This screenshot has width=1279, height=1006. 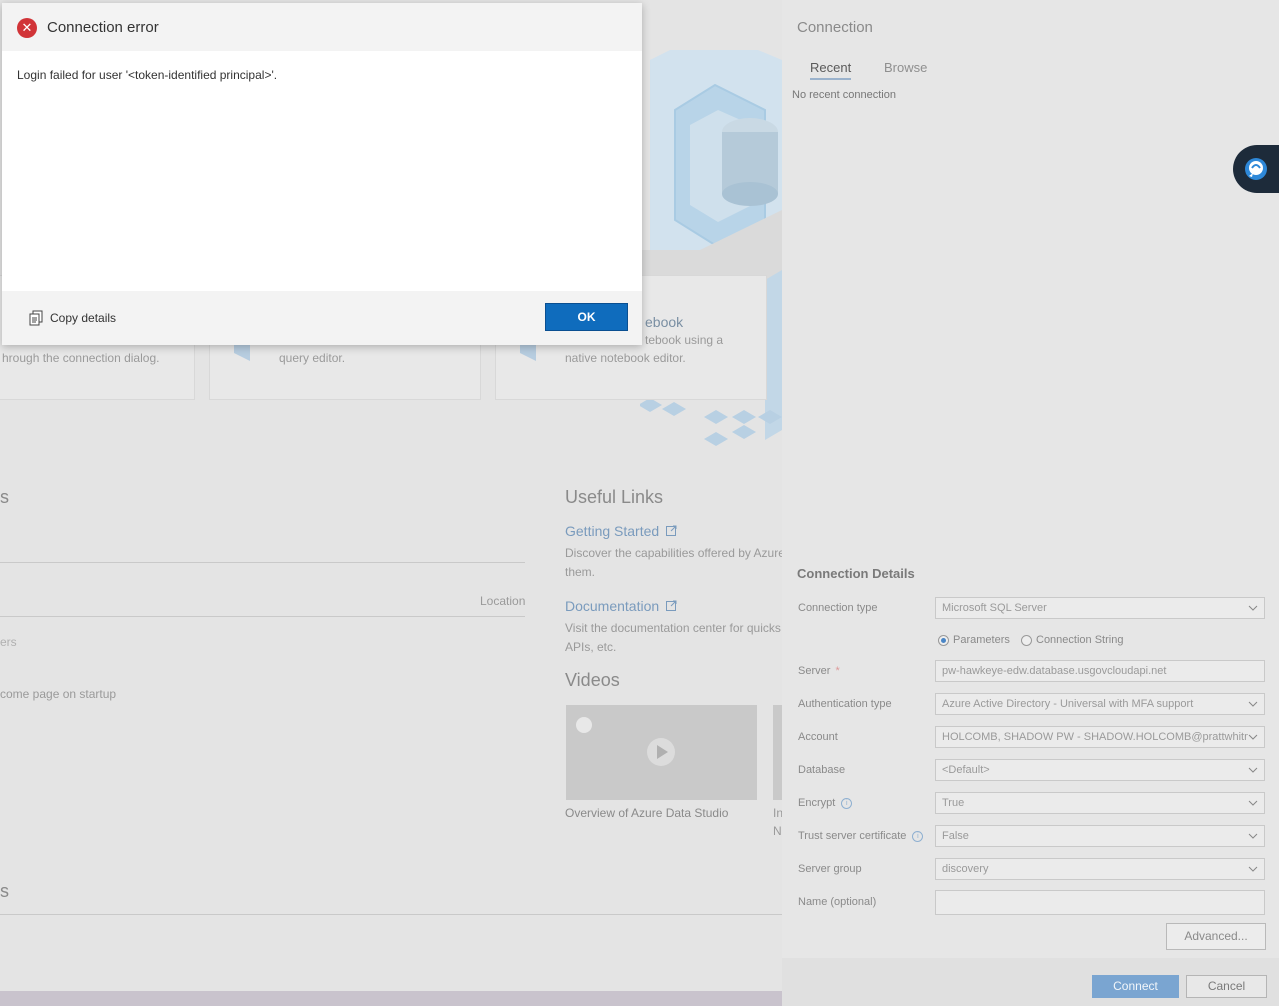 What do you see at coordinates (981, 640) in the screenshot?
I see `radio-label: Parameters` at bounding box center [981, 640].